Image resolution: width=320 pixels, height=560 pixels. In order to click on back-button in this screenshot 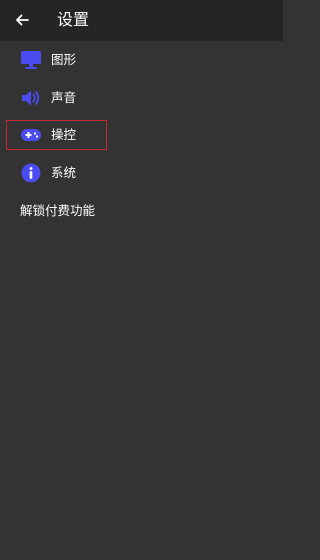, I will do `click(22, 20)`.